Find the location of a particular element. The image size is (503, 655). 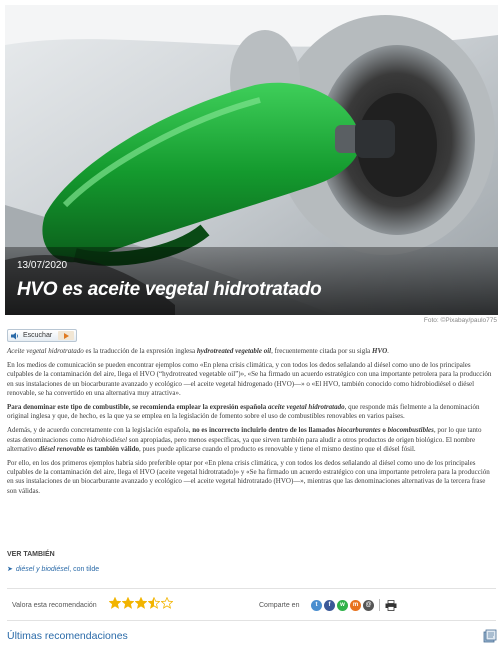

text: es también válido is located at coordinates (112, 448).